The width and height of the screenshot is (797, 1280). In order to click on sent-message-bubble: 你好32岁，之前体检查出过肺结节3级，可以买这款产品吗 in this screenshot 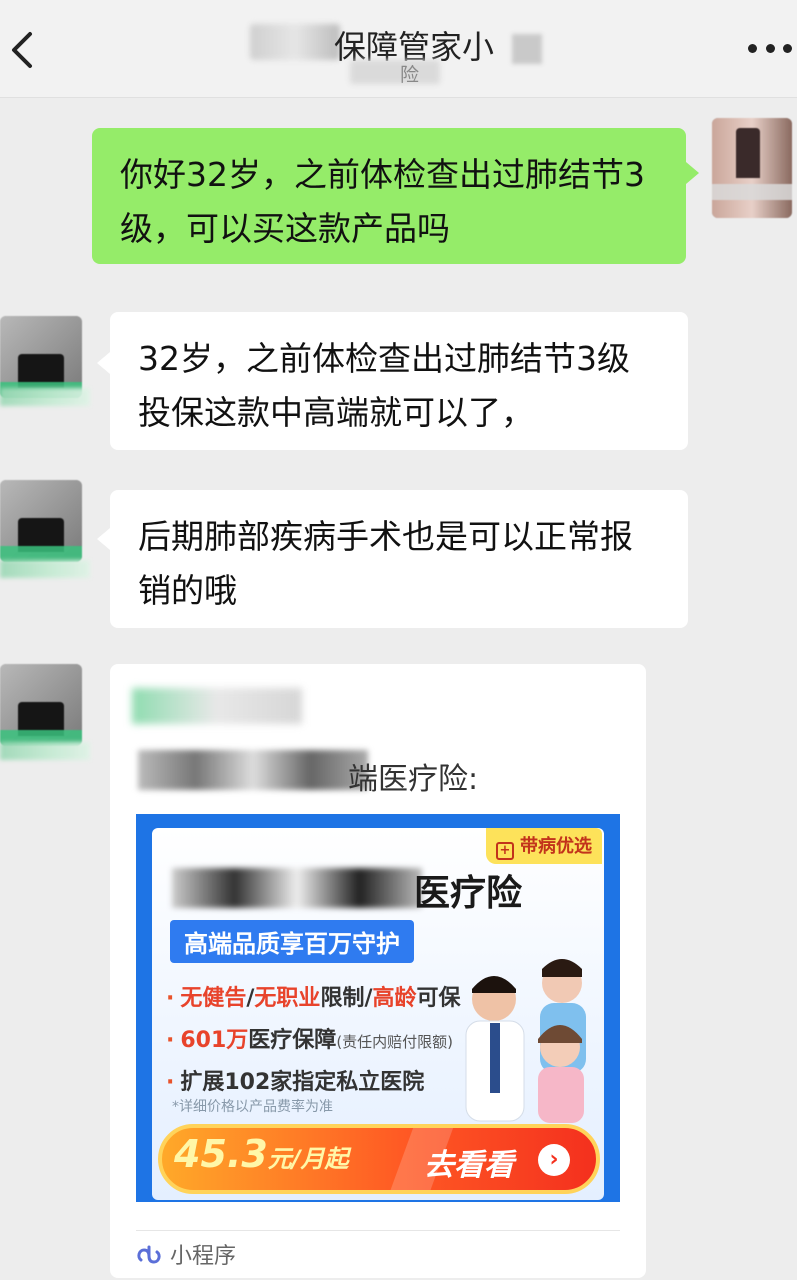, I will do `click(389, 196)`.